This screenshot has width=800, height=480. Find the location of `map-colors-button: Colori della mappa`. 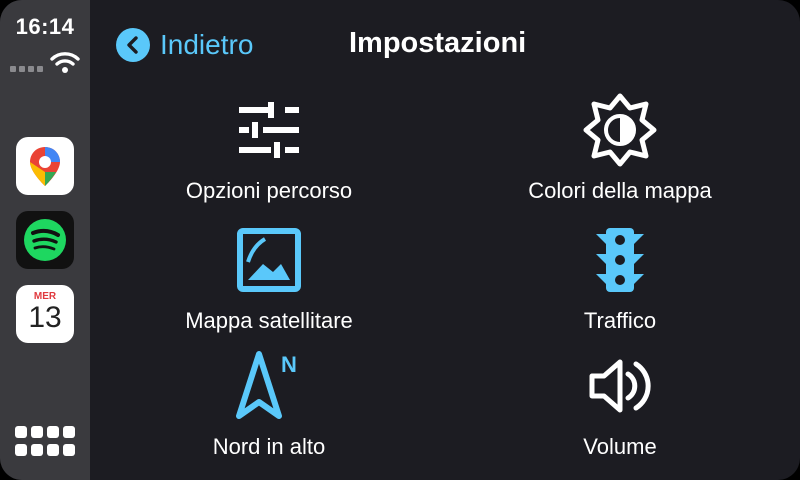

map-colors-button: Colori della mappa is located at coordinates (620, 148).